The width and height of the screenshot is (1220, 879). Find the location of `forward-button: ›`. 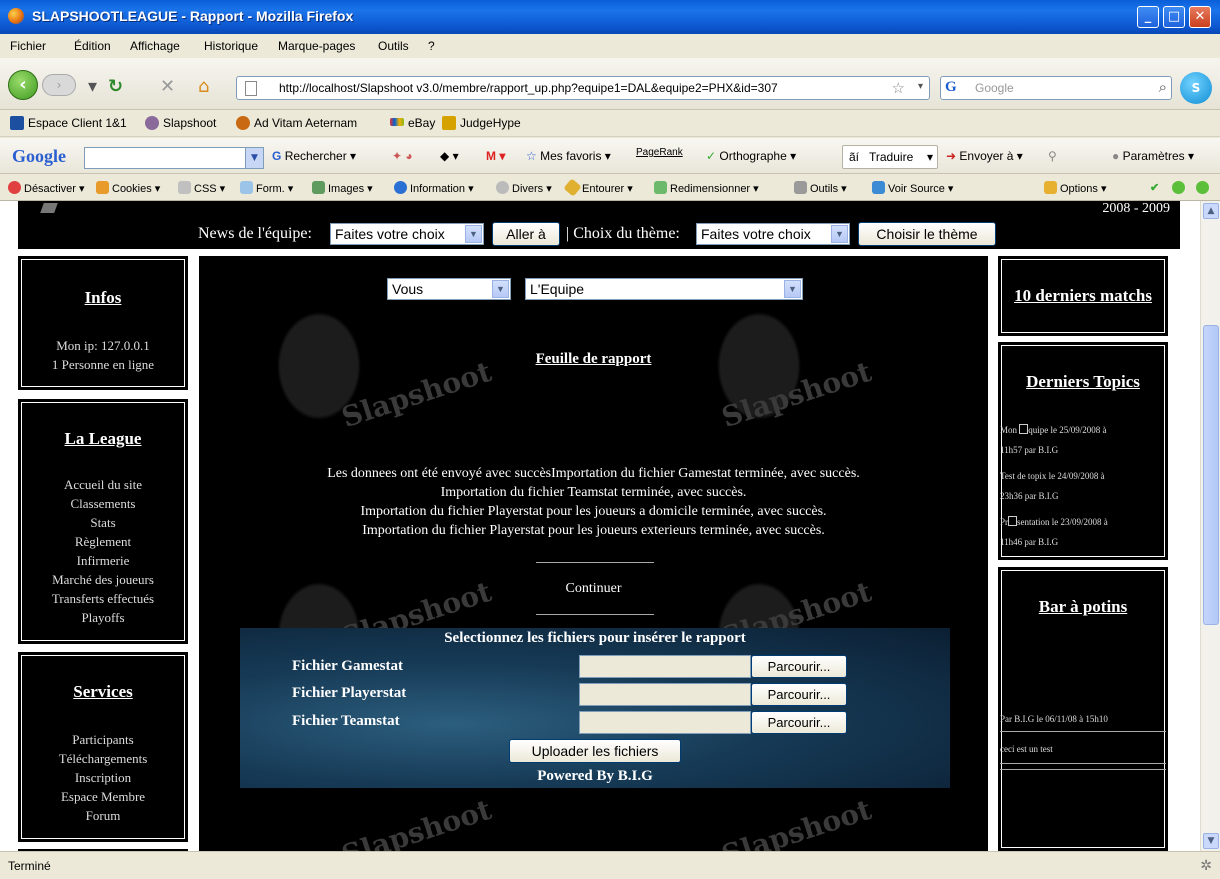

forward-button: › is located at coordinates (59, 85).